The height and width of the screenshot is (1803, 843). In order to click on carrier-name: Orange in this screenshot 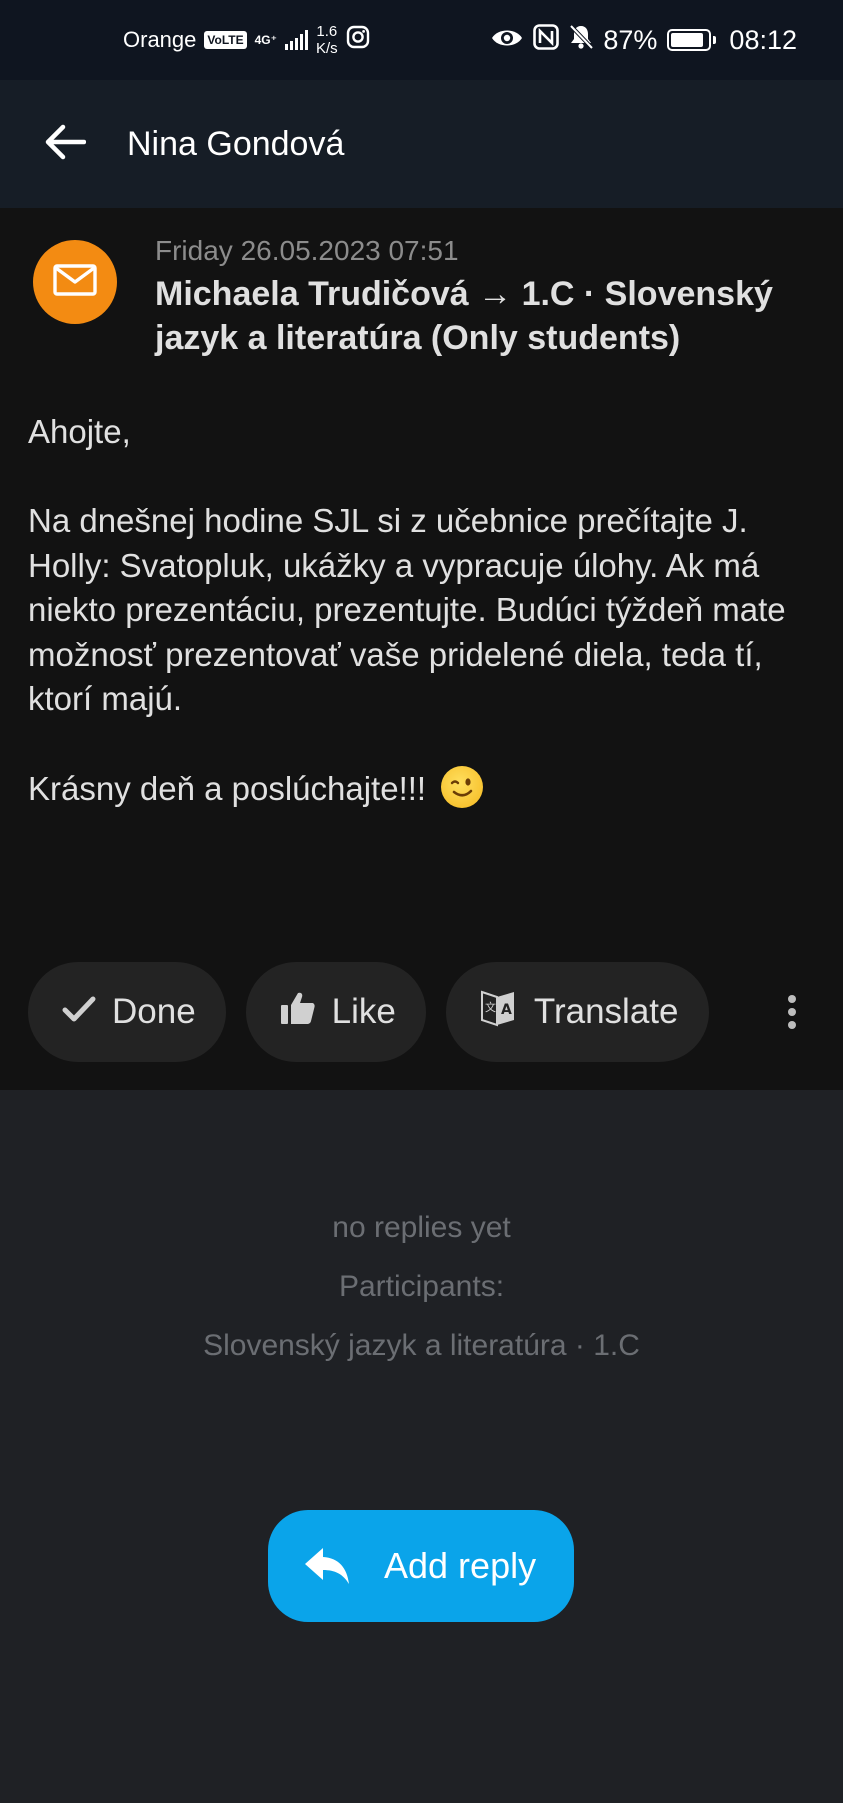, I will do `click(160, 39)`.